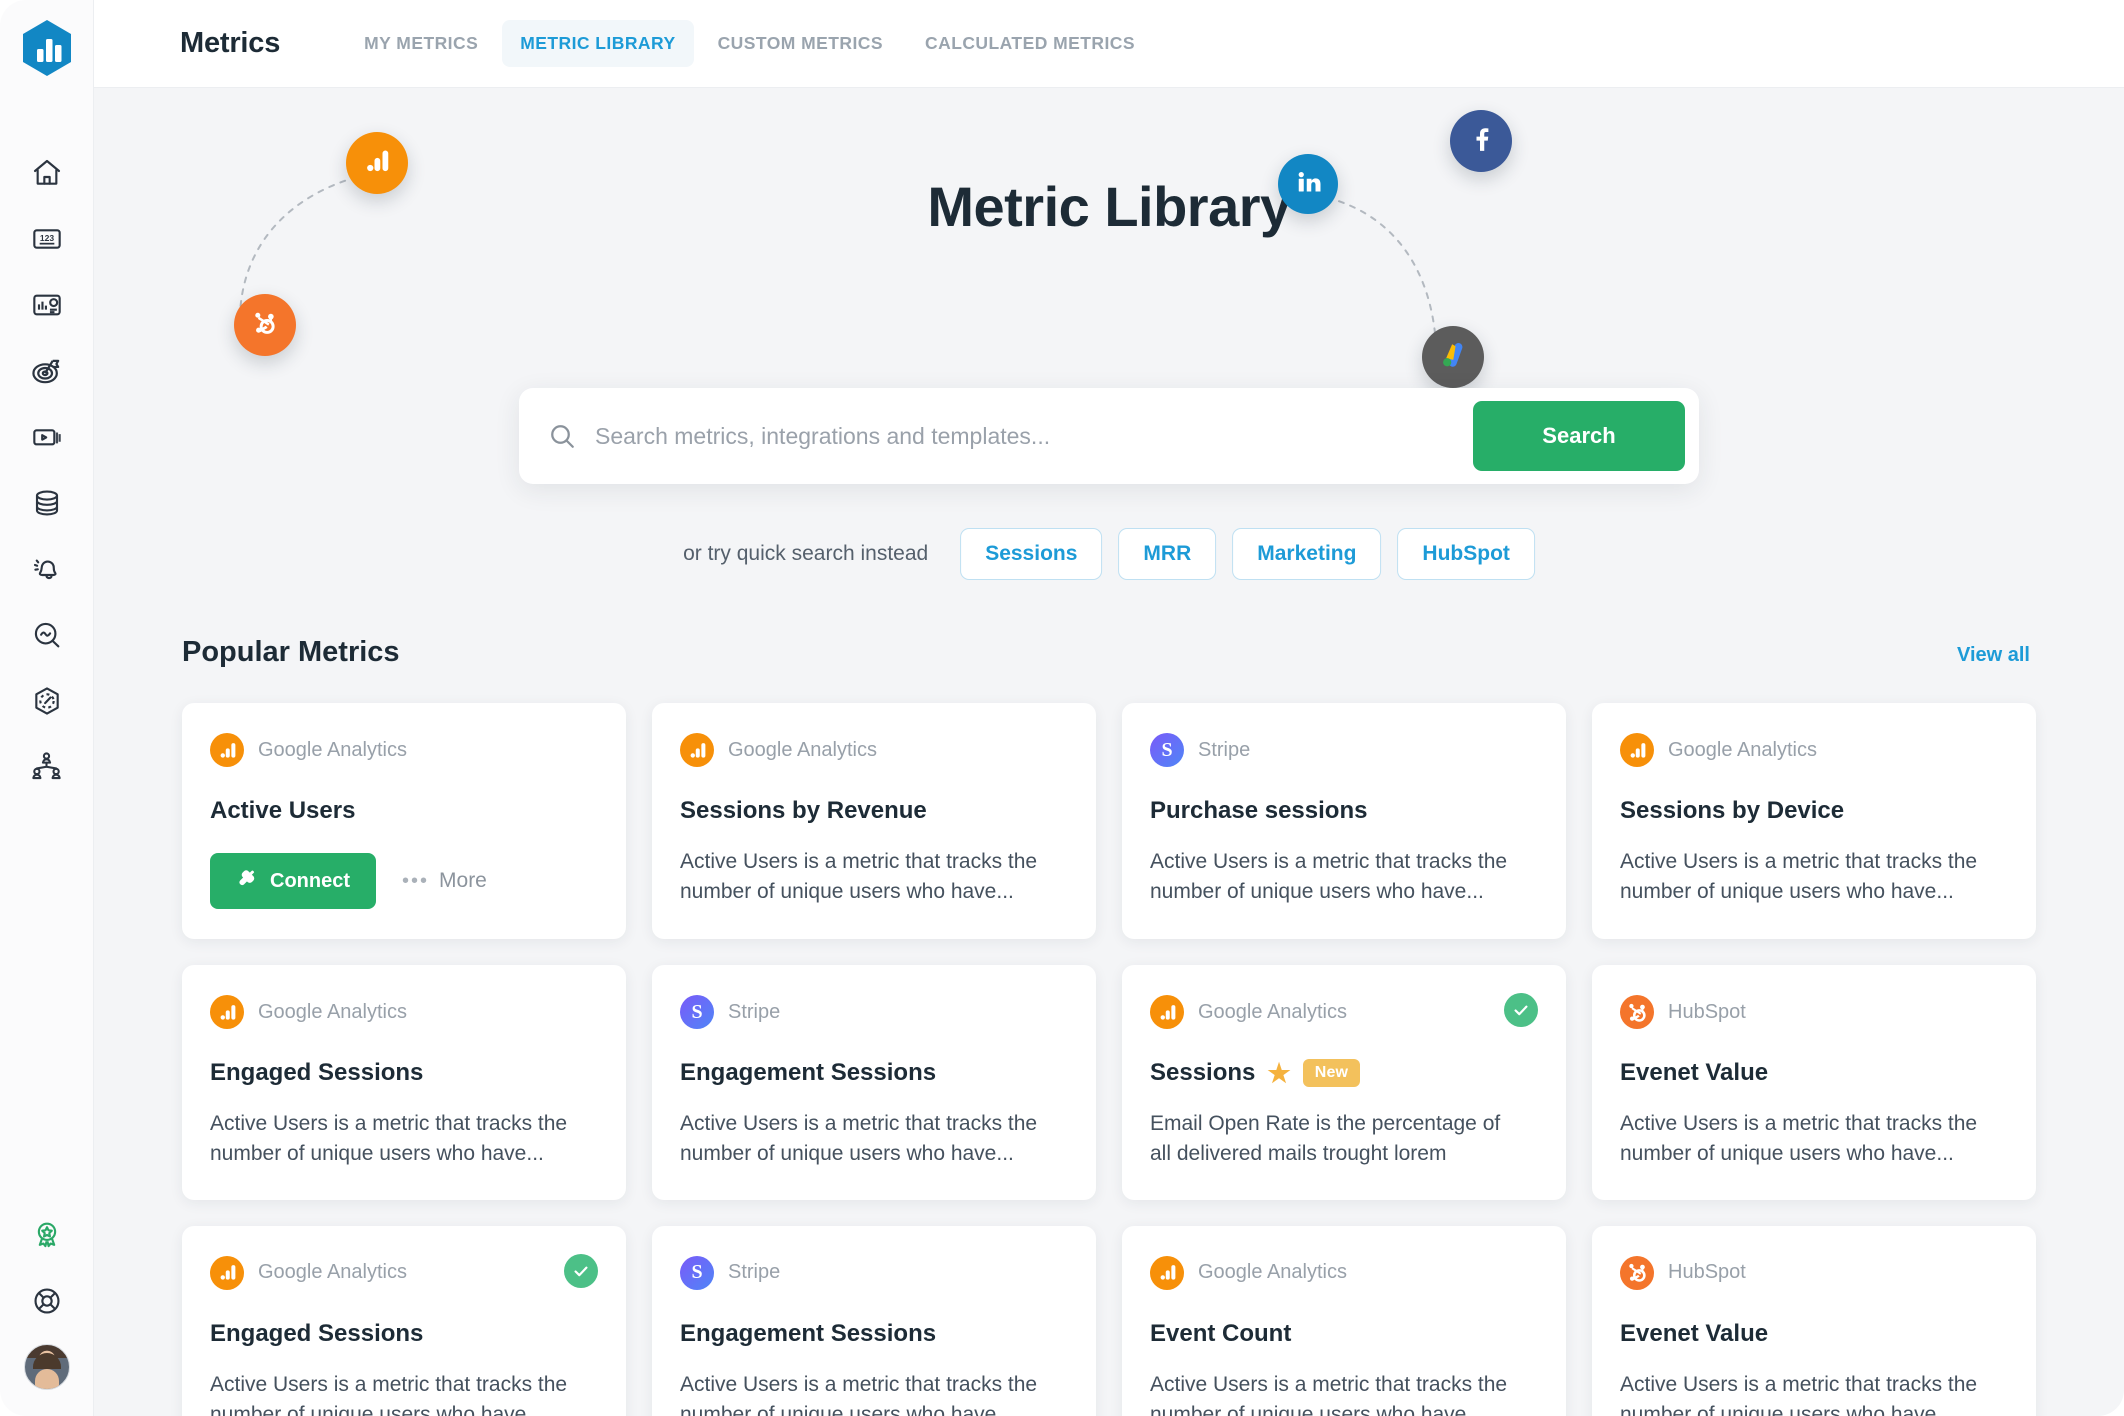 This screenshot has height=1416, width=2124. I want to click on search-button: Search, so click(1579, 436).